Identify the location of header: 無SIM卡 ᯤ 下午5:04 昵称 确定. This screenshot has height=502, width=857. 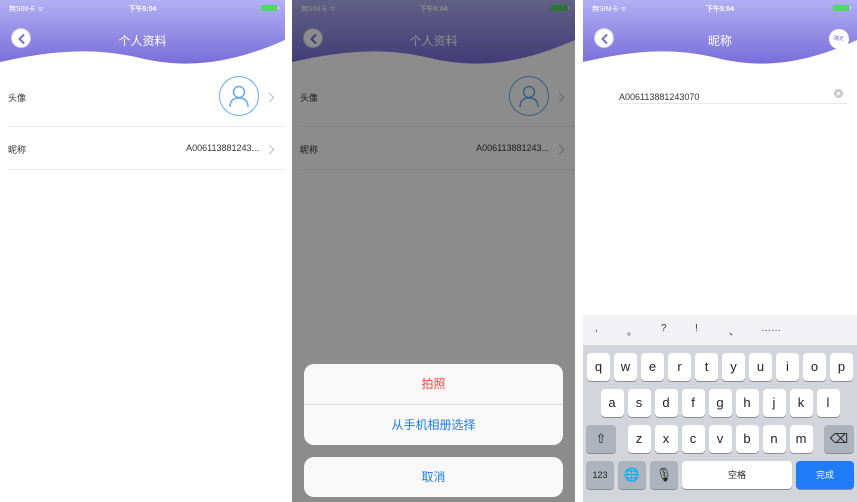
(720, 35).